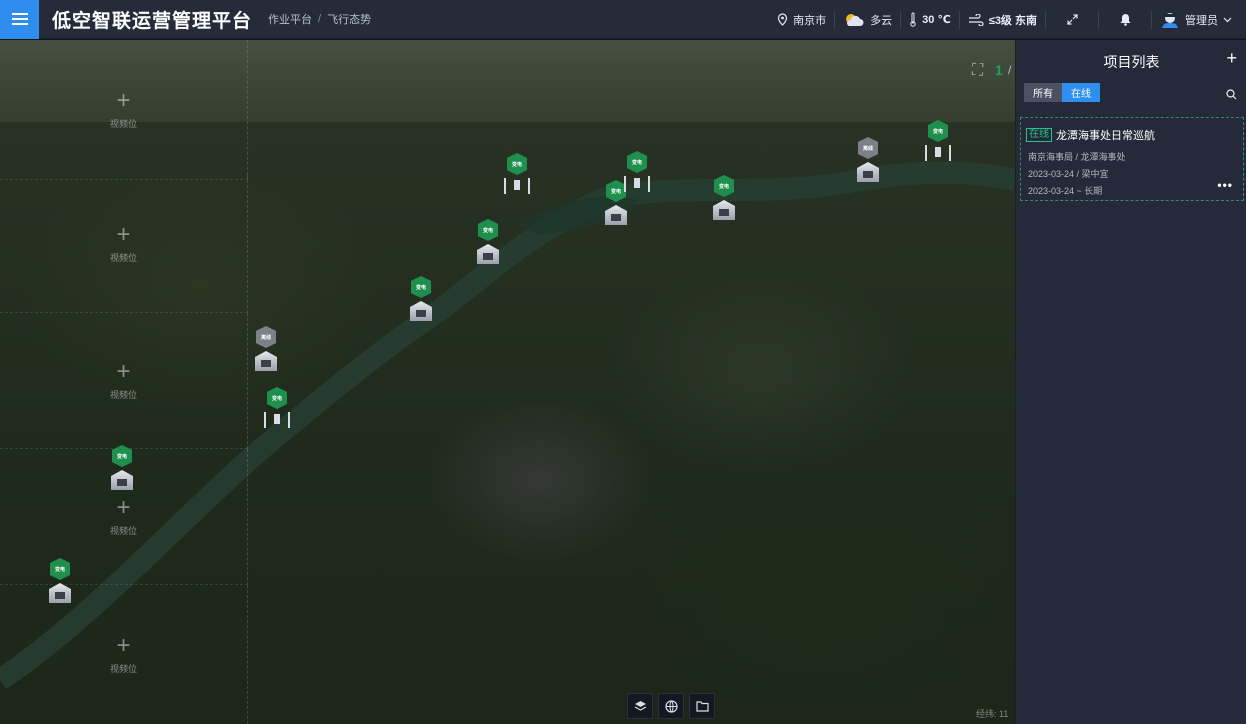 This screenshot has height=724, width=1246. I want to click on project-header: 在线 龙潭海事处日常巡航, so click(1090, 135).